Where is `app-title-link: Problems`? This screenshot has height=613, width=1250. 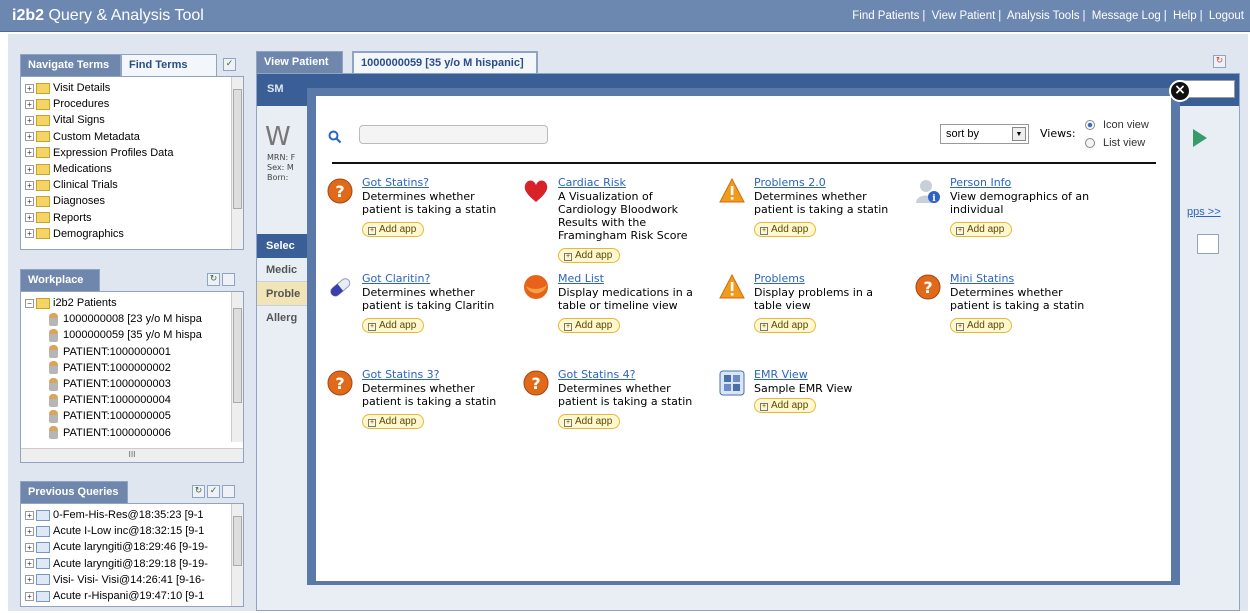
app-title-link: Problems is located at coordinates (779, 278).